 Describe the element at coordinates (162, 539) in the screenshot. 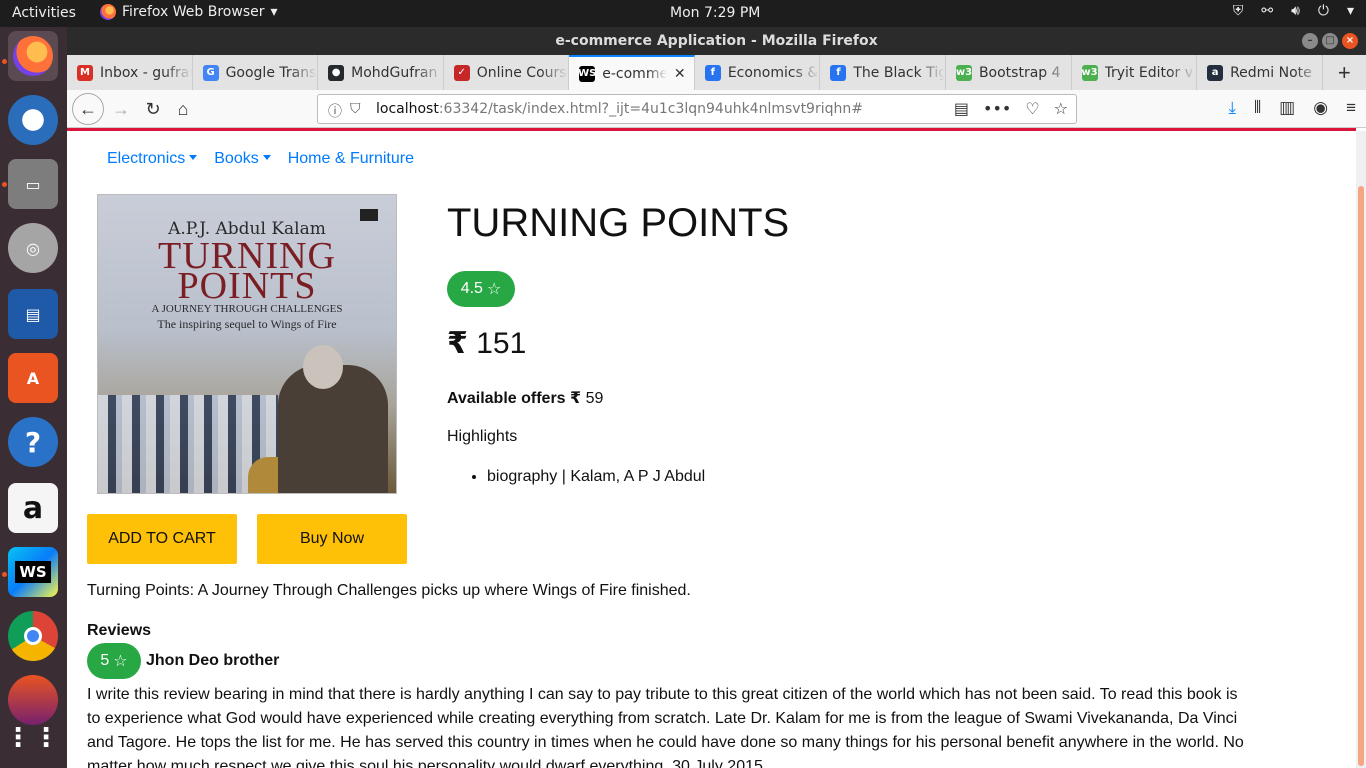

I see `add-to-cart-button: ADD TO CART` at that location.